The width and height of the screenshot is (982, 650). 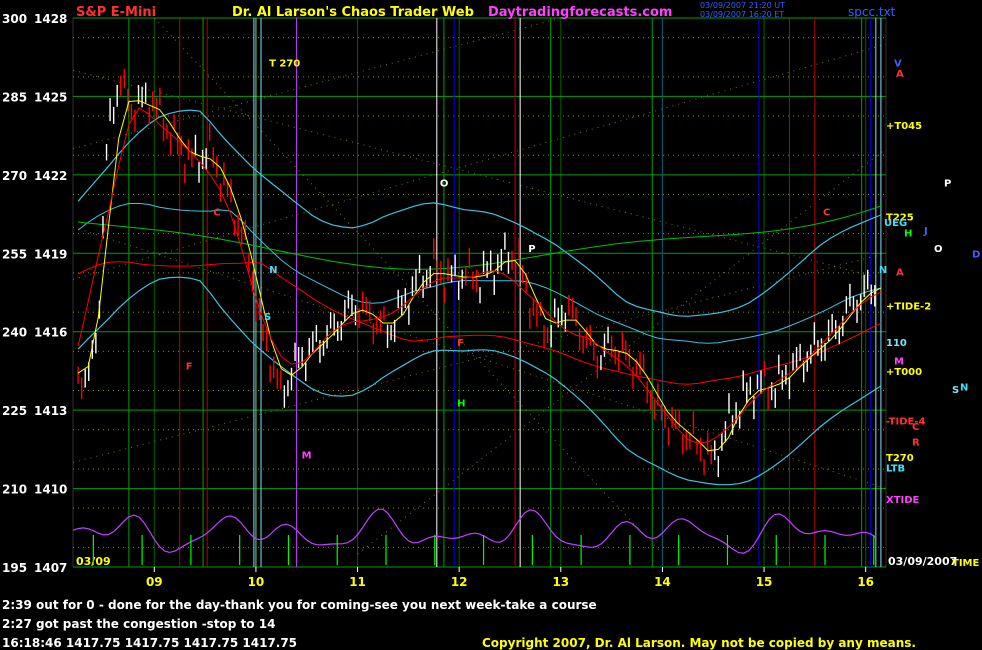 What do you see at coordinates (267, 317) in the screenshot?
I see `reference-letter: S` at bounding box center [267, 317].